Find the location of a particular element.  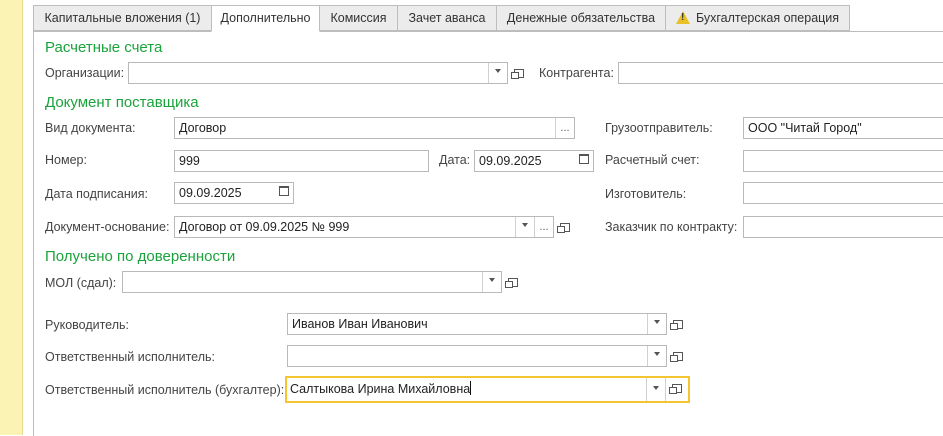

tab-label: Комиссия is located at coordinates (358, 18).